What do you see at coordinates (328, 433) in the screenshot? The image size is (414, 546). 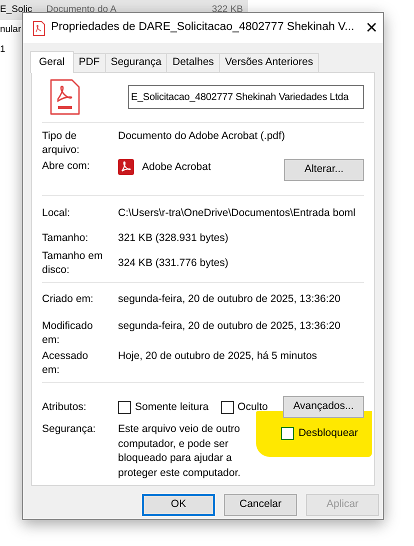 I see `checkbox-label: Desbloquear` at bounding box center [328, 433].